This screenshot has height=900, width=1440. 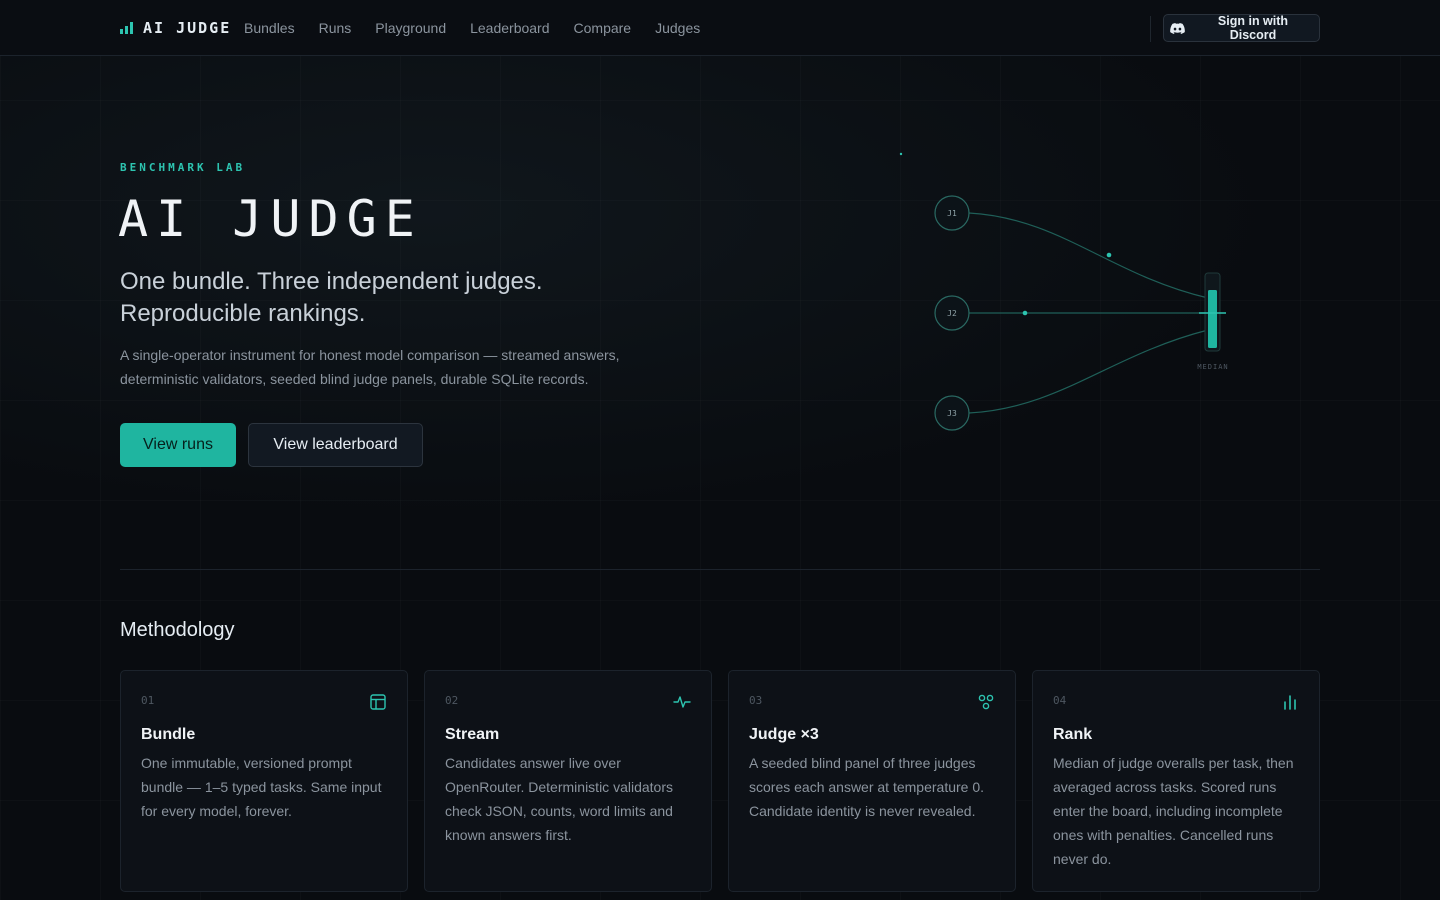 What do you see at coordinates (1025, 313) in the screenshot?
I see `diagram-pulse-j2` at bounding box center [1025, 313].